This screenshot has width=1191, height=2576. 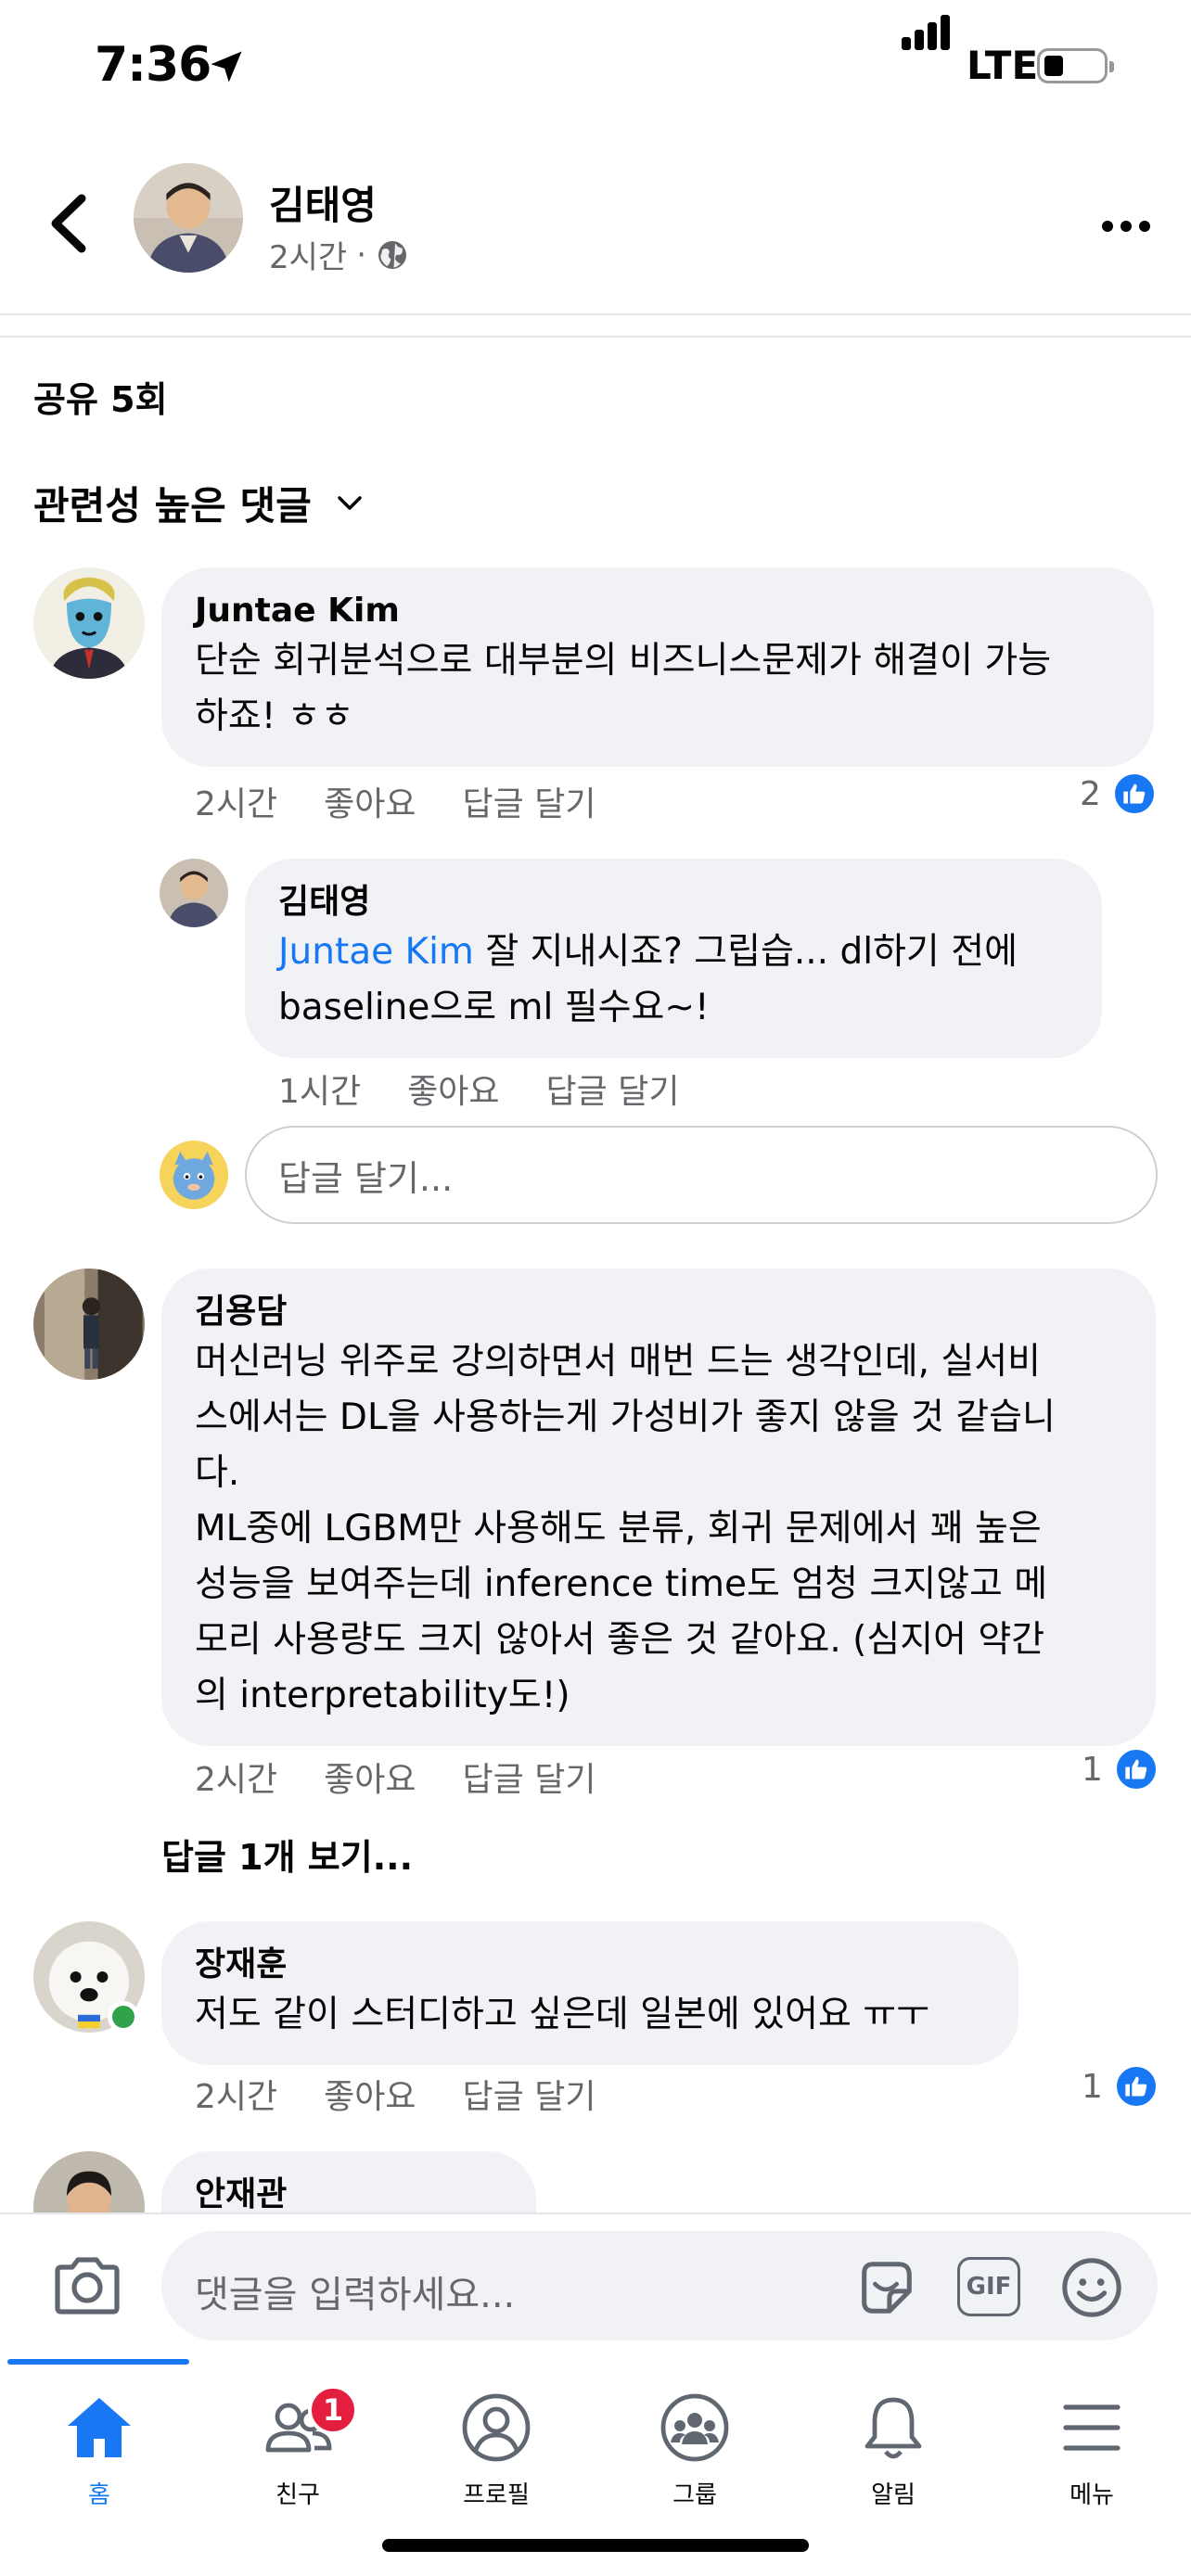 I want to click on network-label: LTE, so click(x=1003, y=66).